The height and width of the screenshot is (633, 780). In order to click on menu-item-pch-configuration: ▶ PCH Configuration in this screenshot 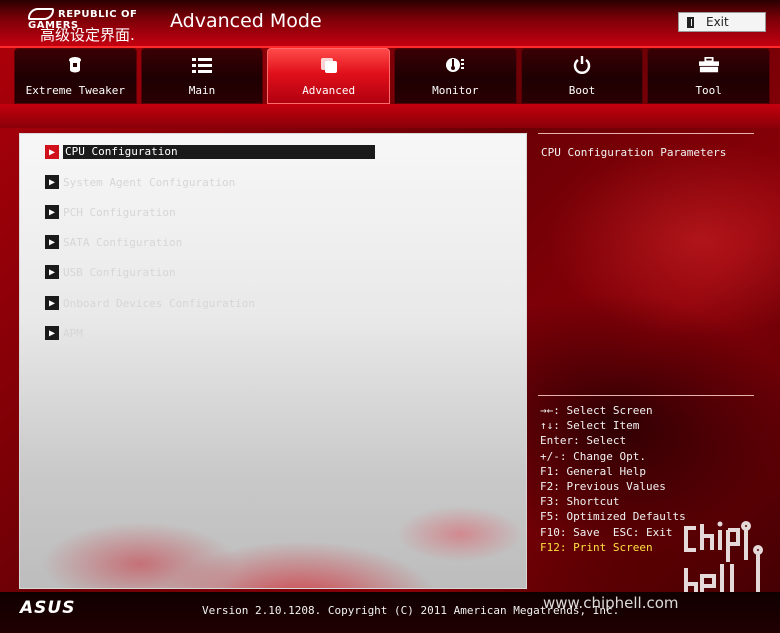, I will do `click(110, 212)`.